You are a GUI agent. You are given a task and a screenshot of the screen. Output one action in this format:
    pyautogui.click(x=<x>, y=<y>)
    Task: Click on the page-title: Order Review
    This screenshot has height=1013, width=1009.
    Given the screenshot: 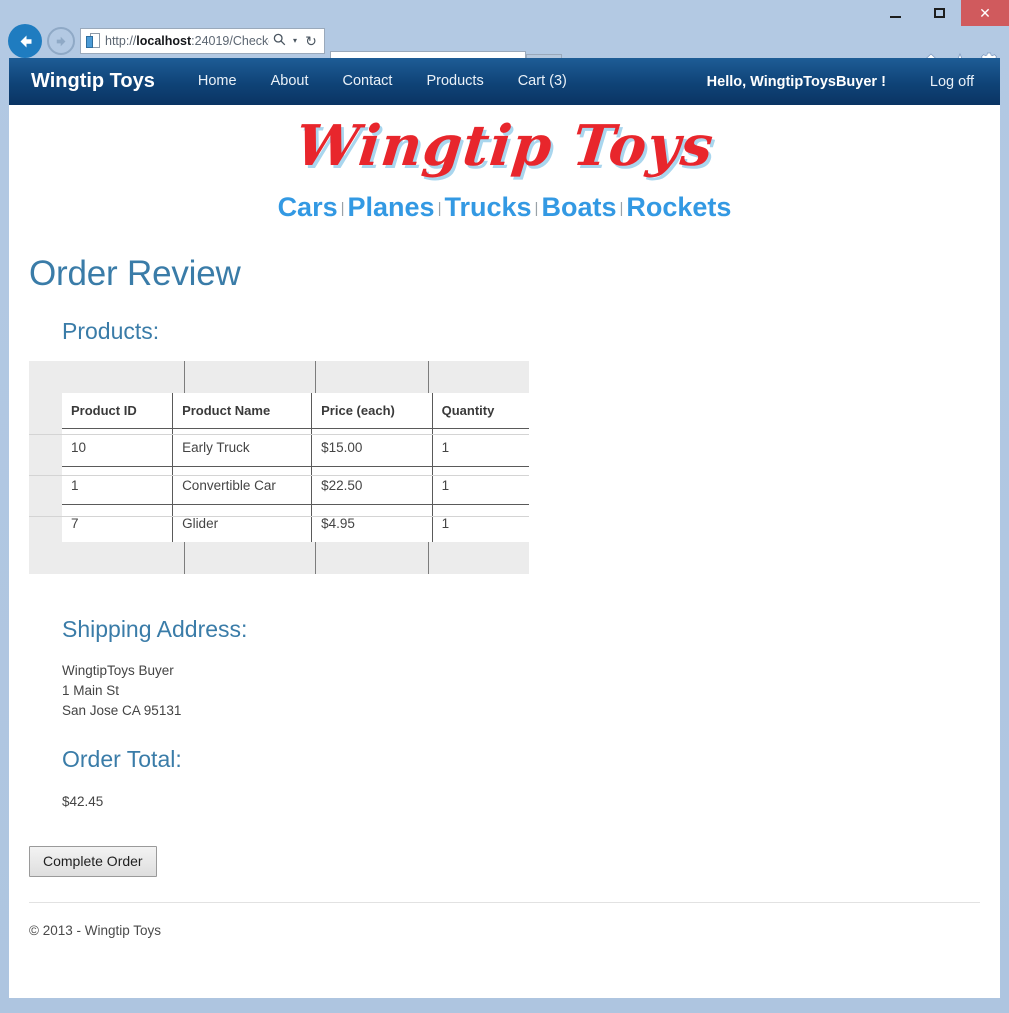 What is the action you would take?
    pyautogui.click(x=135, y=273)
    